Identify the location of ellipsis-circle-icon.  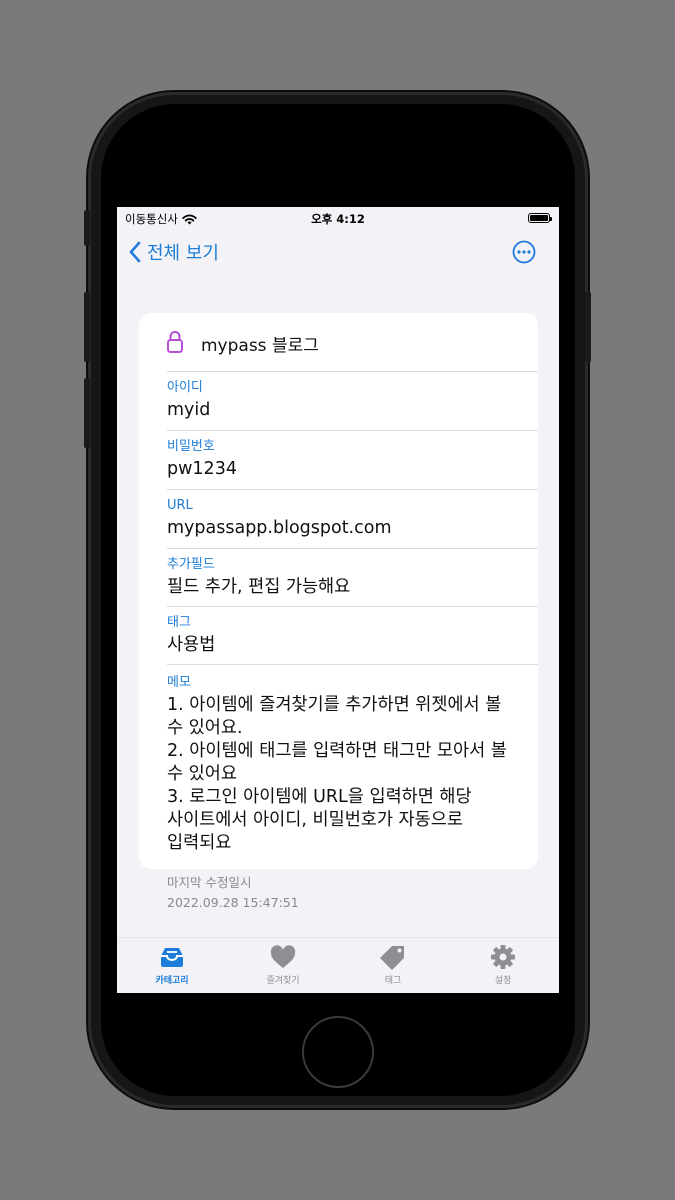
(524, 252).